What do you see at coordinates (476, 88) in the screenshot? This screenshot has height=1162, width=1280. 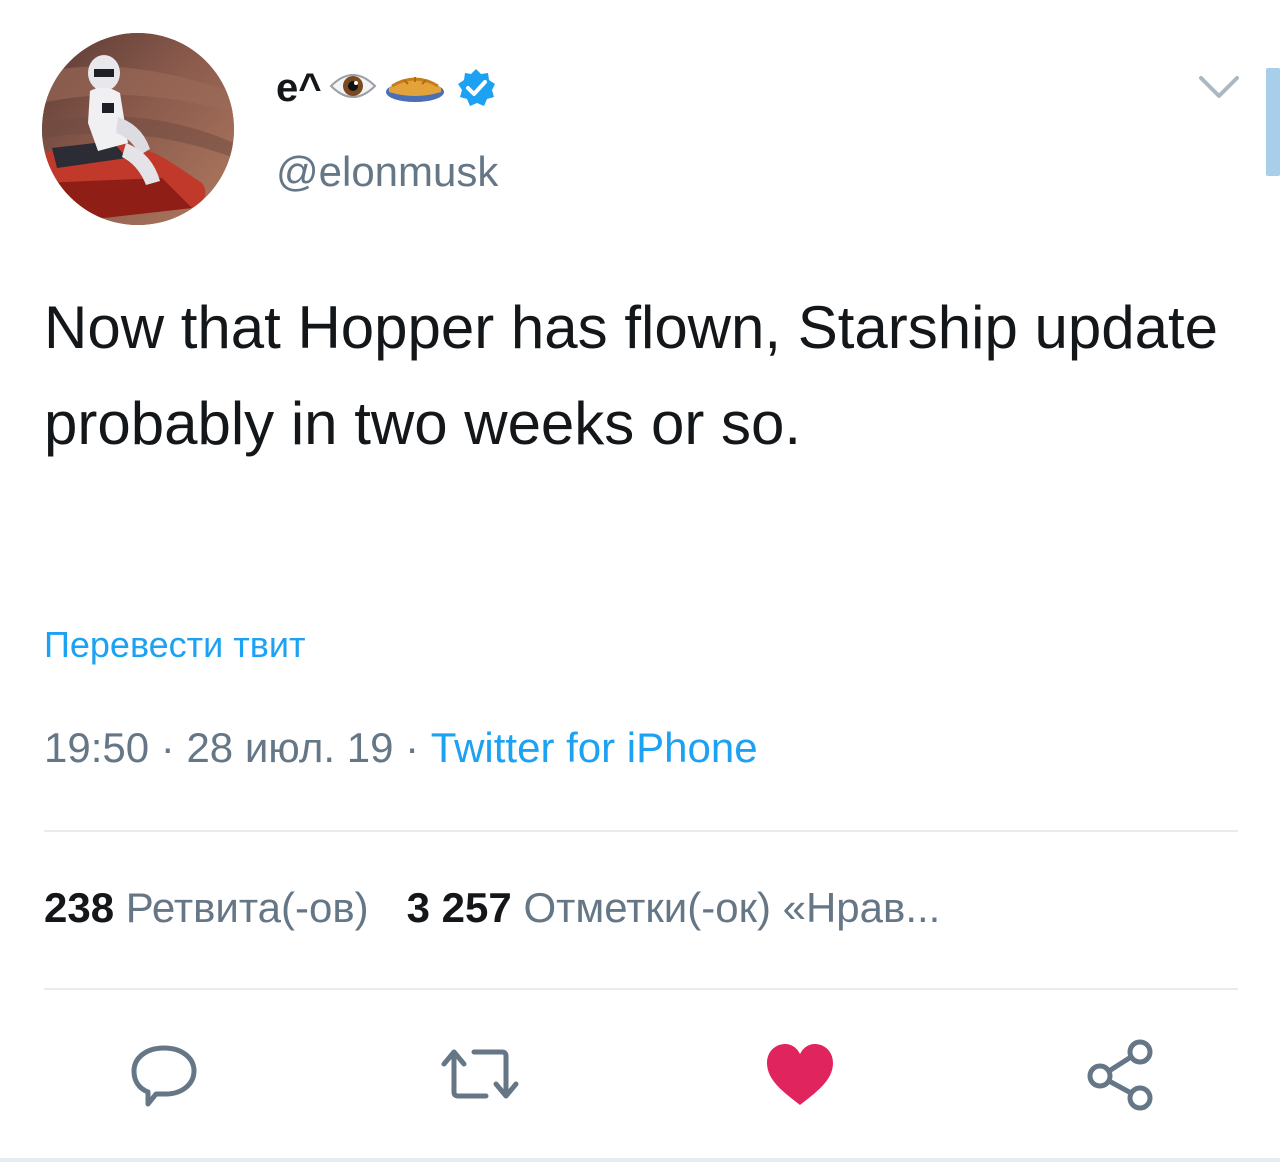 I see `verified-badge-icon` at bounding box center [476, 88].